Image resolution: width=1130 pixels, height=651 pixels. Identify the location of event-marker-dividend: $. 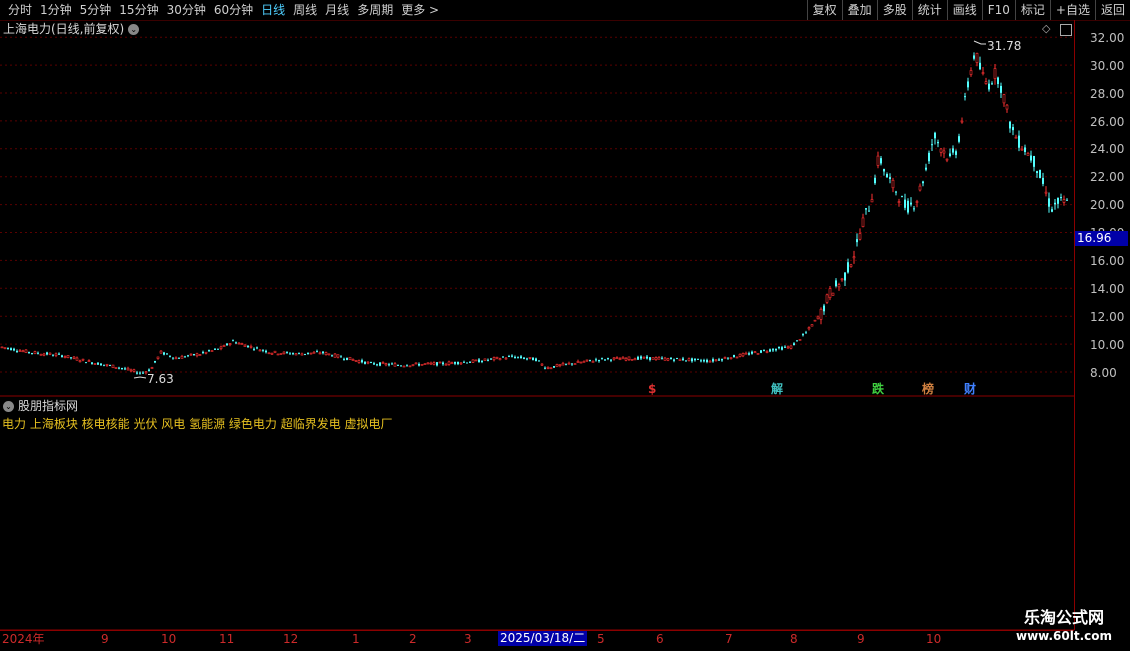
(652, 389).